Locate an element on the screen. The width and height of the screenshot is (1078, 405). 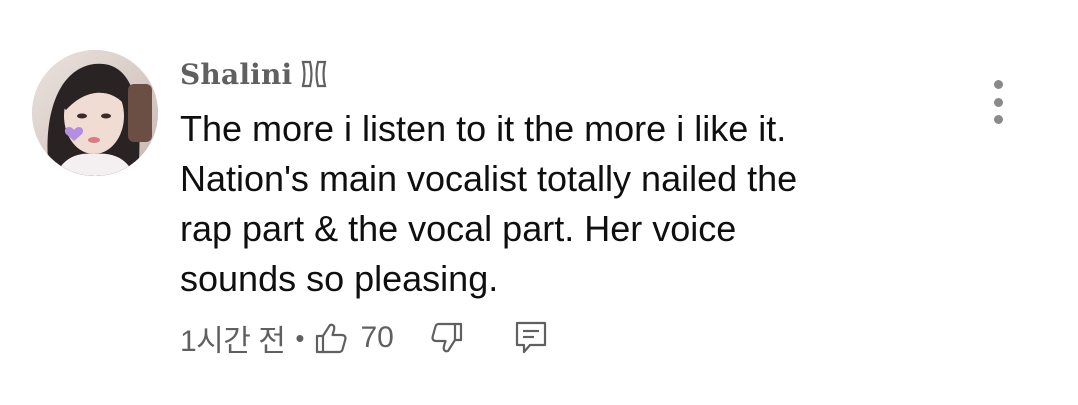
avatar-image is located at coordinates (95, 113).